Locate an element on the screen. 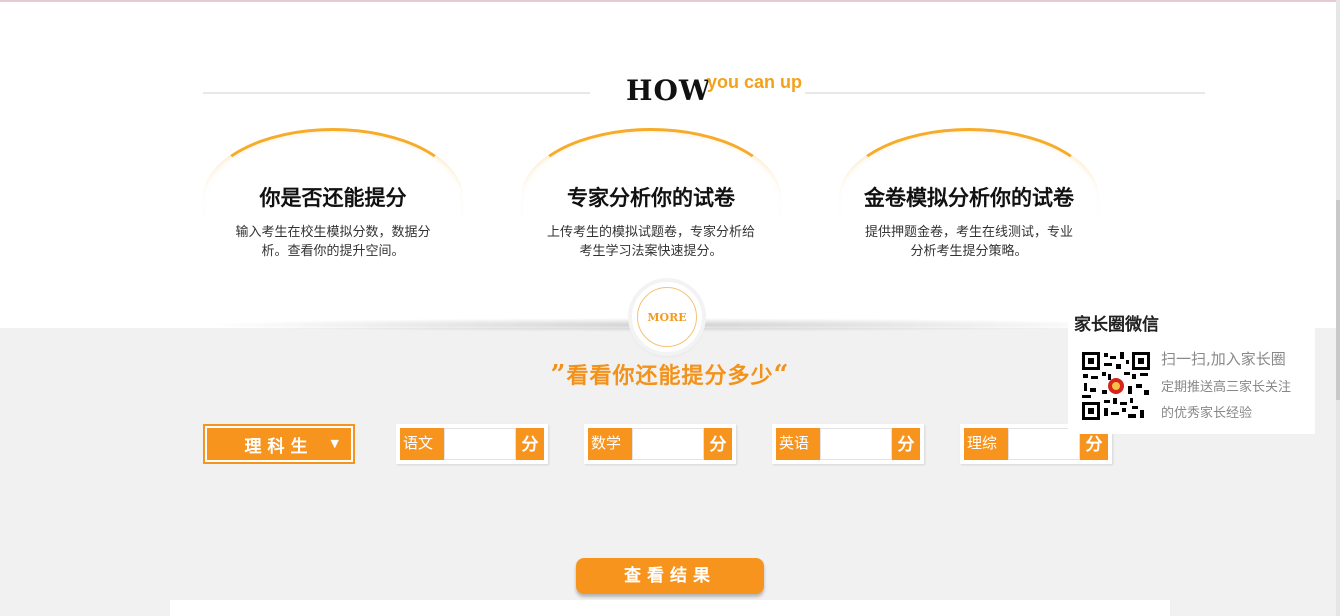 This screenshot has width=1340, height=616. divider-right is located at coordinates (1005, 93).